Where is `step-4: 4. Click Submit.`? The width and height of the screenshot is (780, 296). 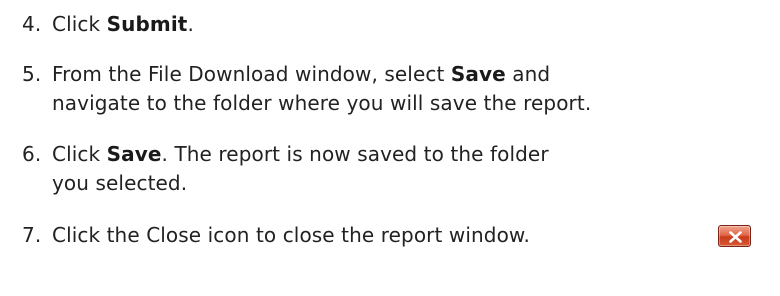 step-4: 4. Click Submit. is located at coordinates (401, 24).